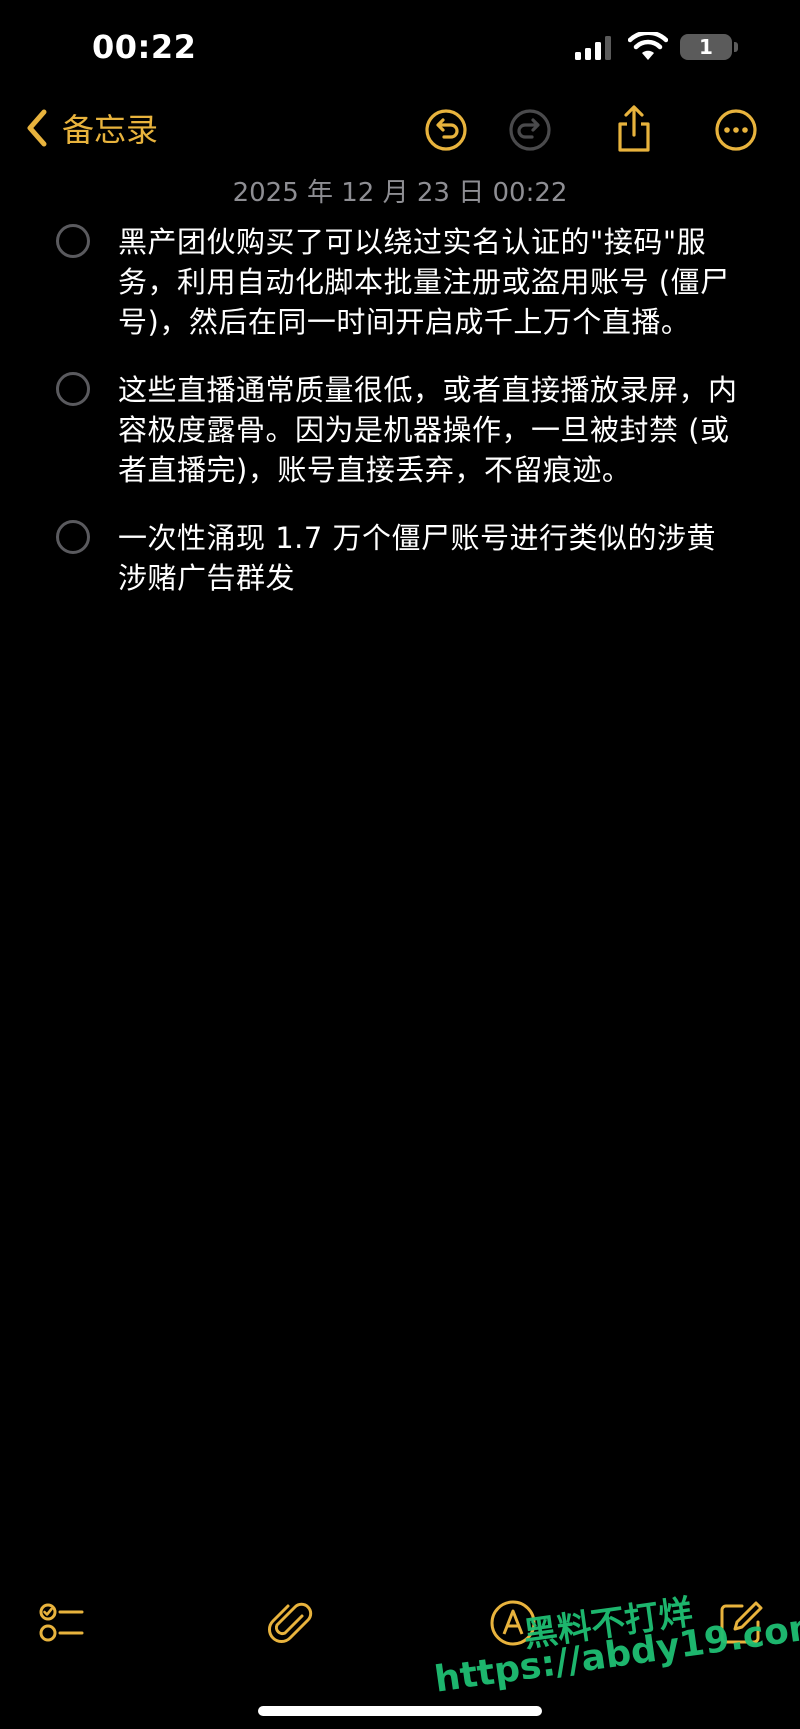 The image size is (800, 1729). Describe the element at coordinates (429, 558) in the screenshot. I see `checklist-item-text: 一次性涌现 1.7 万个僵尸账号进行类似的涉黄涉赌广告群发` at that location.